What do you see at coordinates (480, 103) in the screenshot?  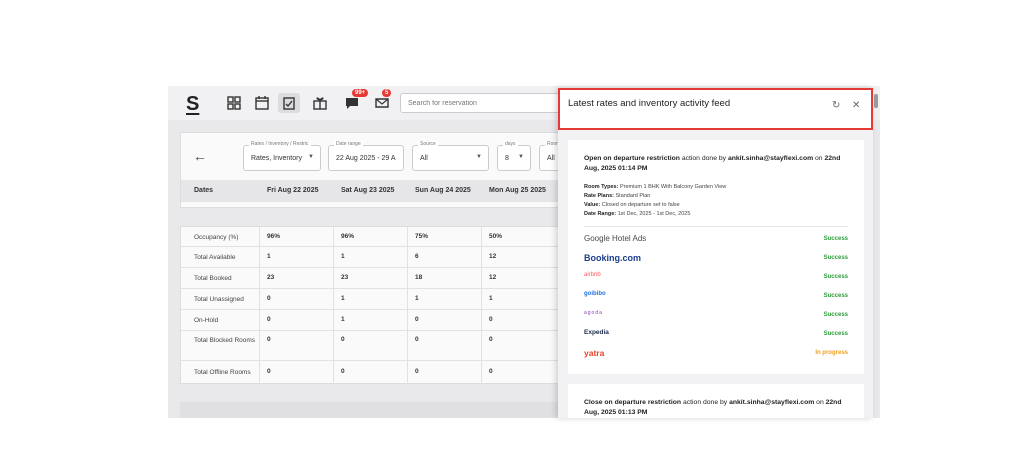 I see `search-input` at bounding box center [480, 103].